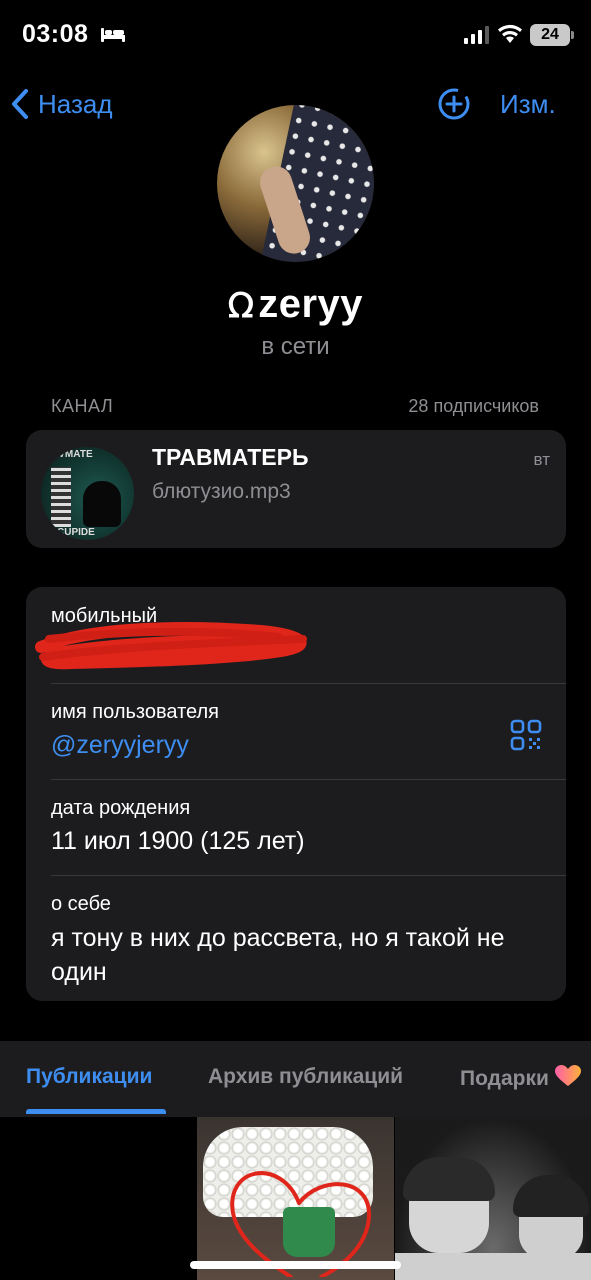 Image resolution: width=591 pixels, height=1280 pixels. Describe the element at coordinates (20, 104) in the screenshot. I see `chevron-left-icon` at that location.